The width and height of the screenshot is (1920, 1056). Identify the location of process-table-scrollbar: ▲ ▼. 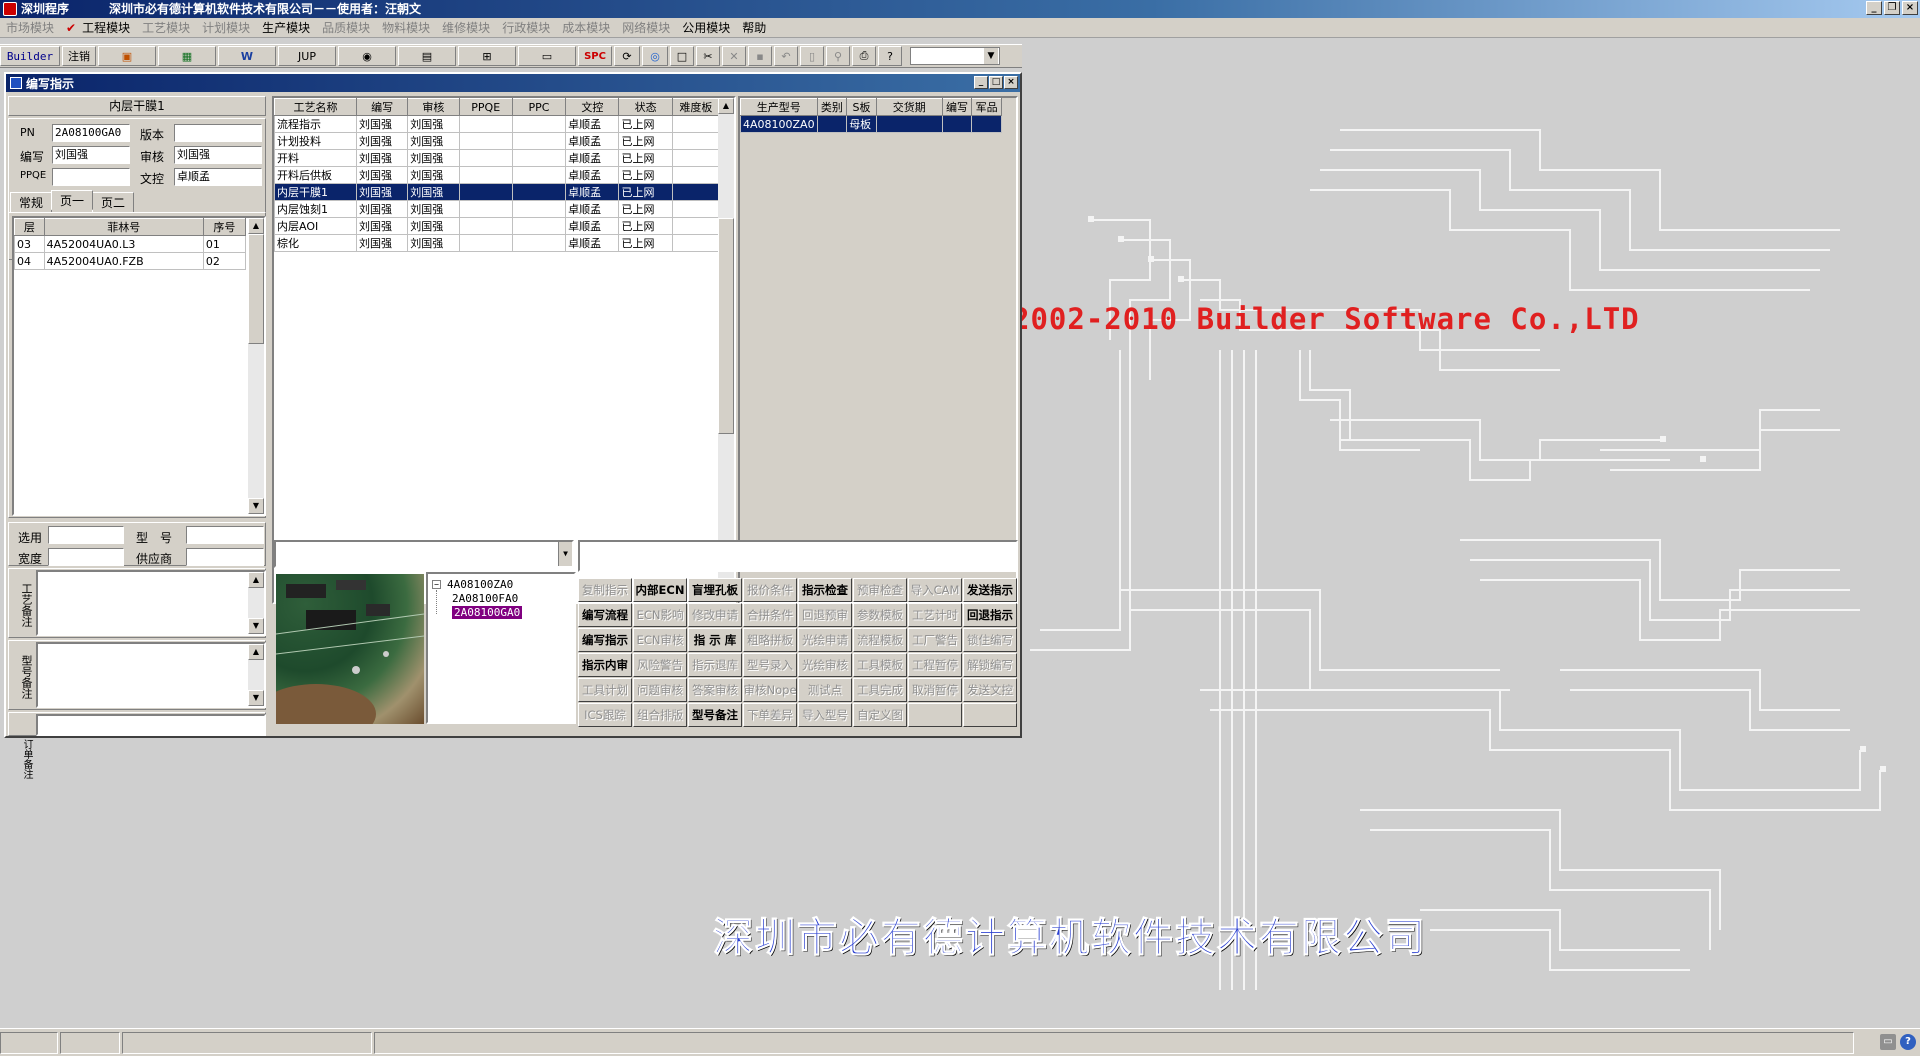
(726, 350).